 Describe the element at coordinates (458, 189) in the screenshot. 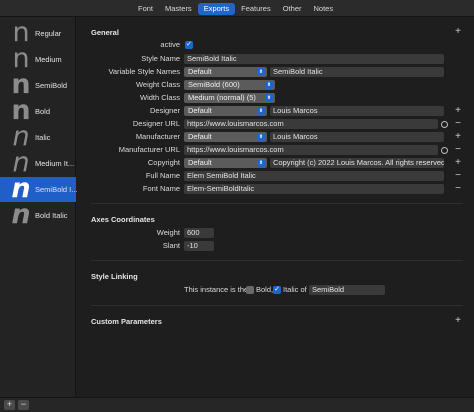

I see `remove-font-name-button: −` at that location.